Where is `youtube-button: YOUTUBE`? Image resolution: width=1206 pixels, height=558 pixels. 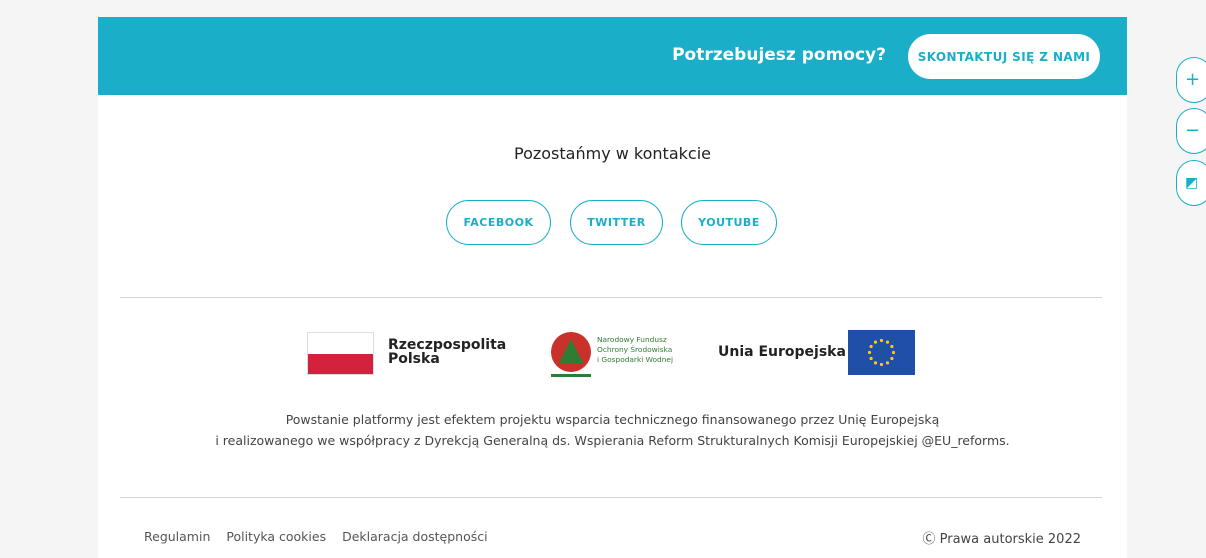 youtube-button: YOUTUBE is located at coordinates (729, 222).